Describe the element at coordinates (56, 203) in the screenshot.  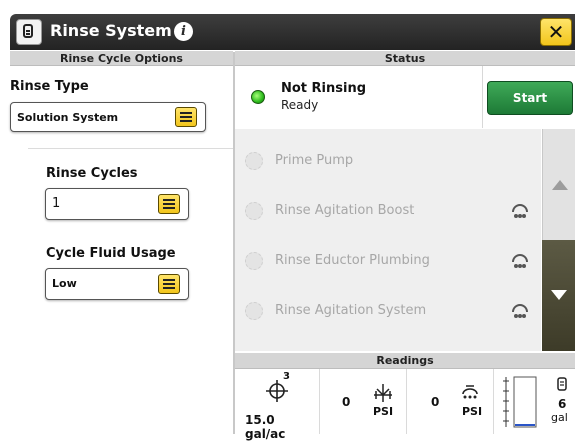
I see `rinse-cycles-value: 1` at that location.